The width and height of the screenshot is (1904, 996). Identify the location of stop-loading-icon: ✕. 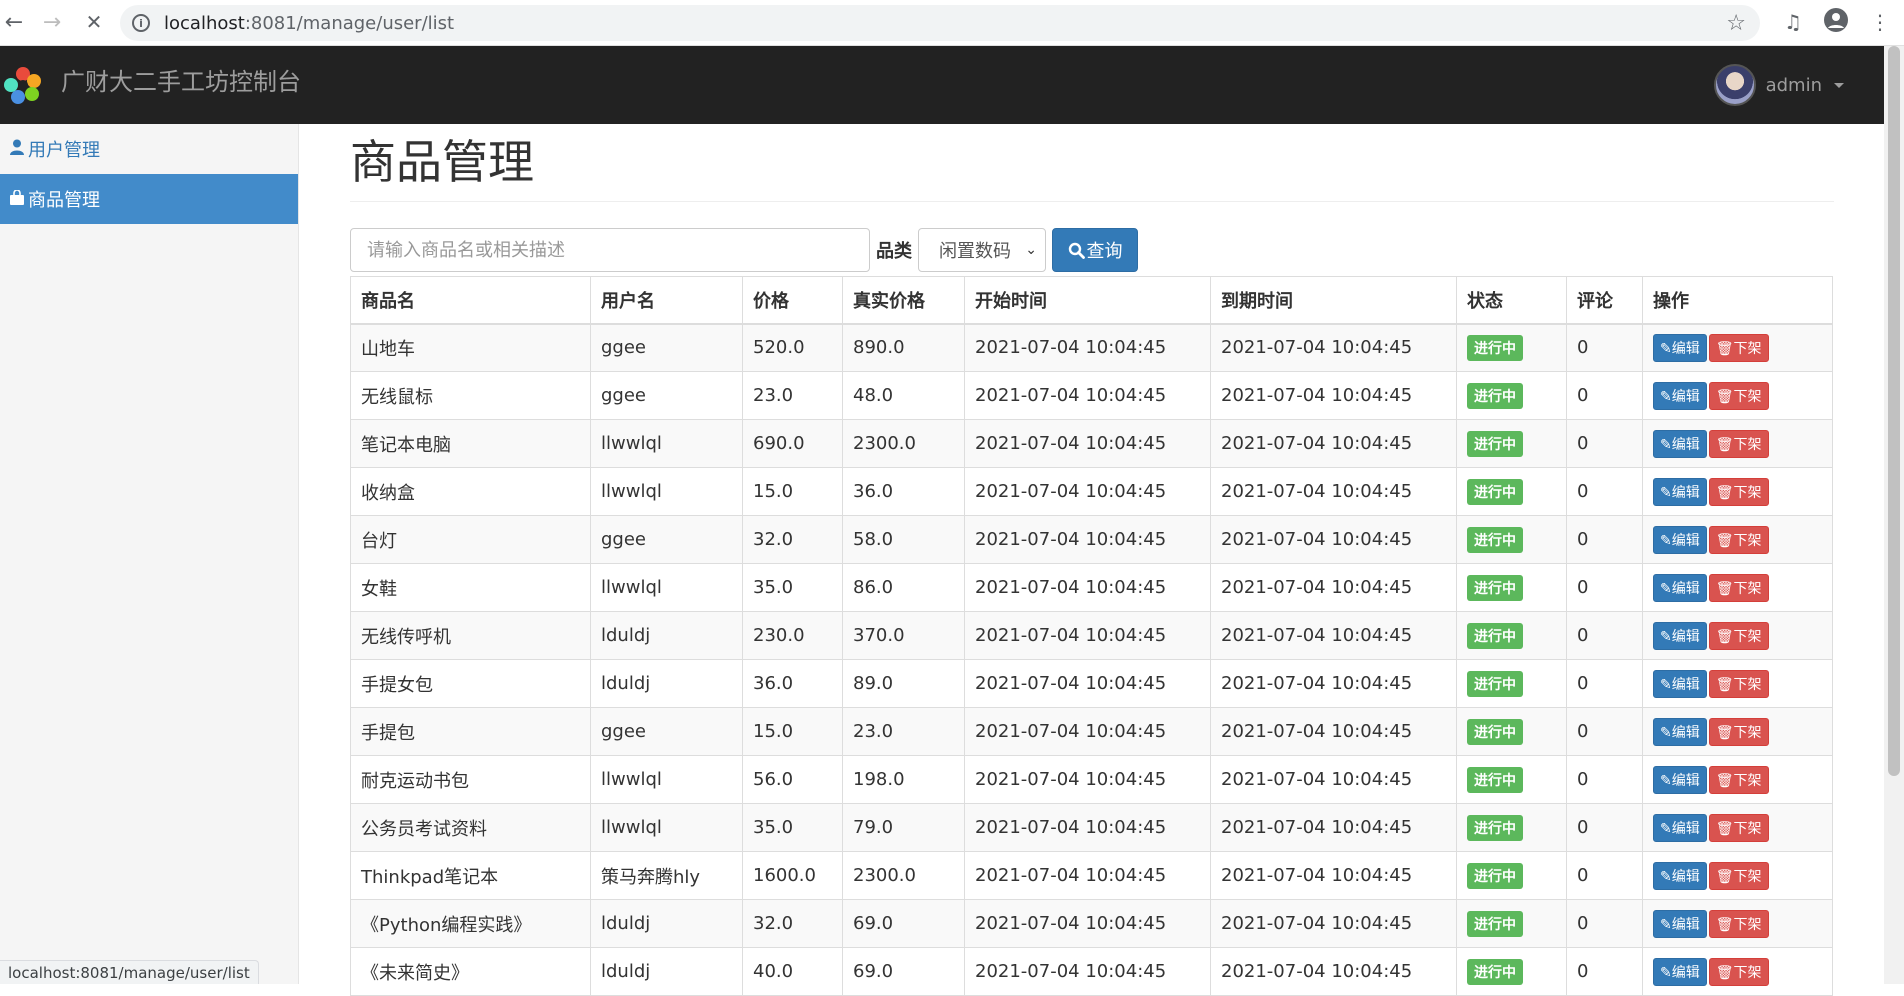
(94, 22).